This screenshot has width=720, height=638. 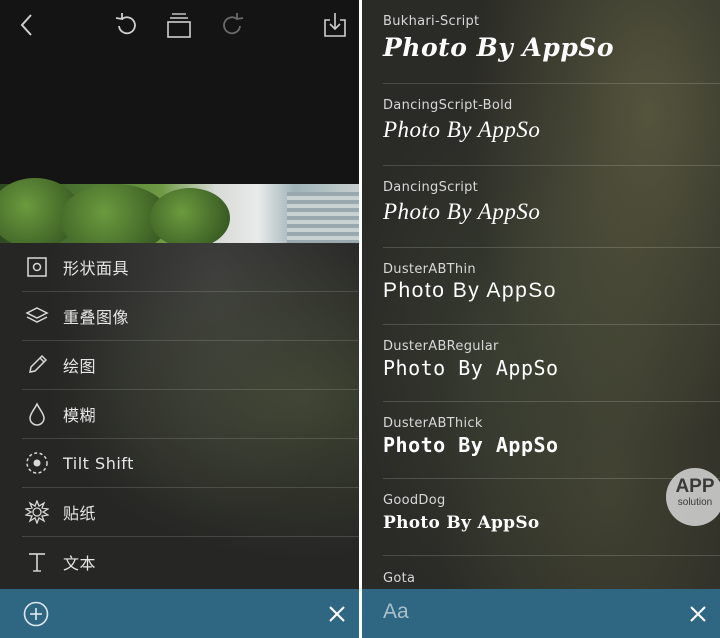 I want to click on menu-item-shape-mask: 形状面具, so click(x=190, y=267).